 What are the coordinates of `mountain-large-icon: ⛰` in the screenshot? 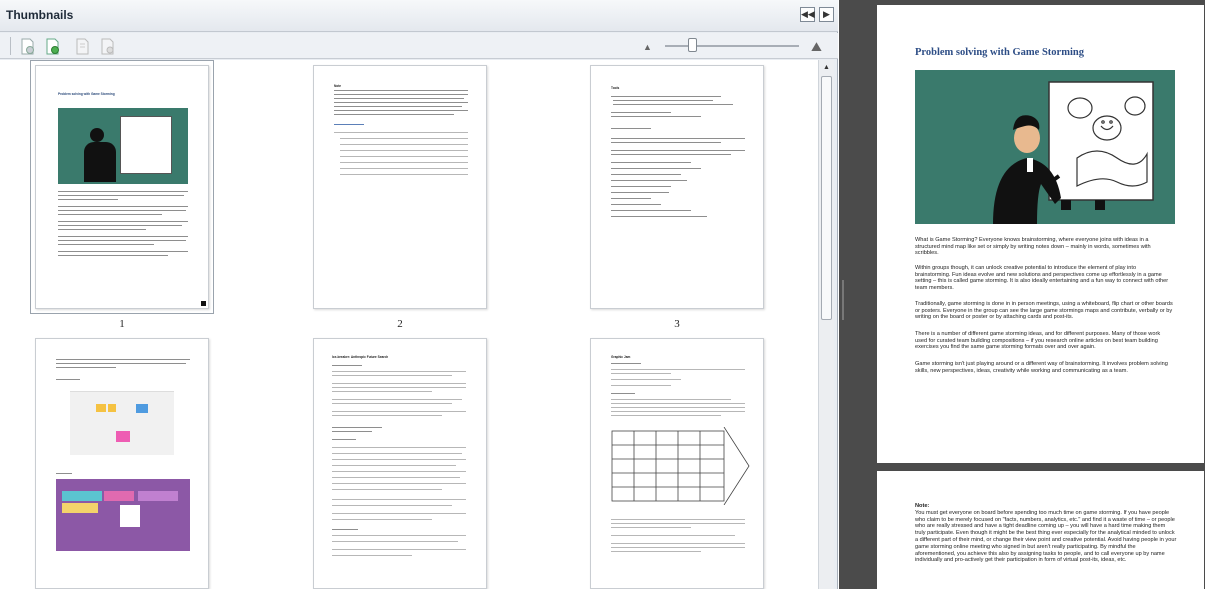 It's located at (816, 47).